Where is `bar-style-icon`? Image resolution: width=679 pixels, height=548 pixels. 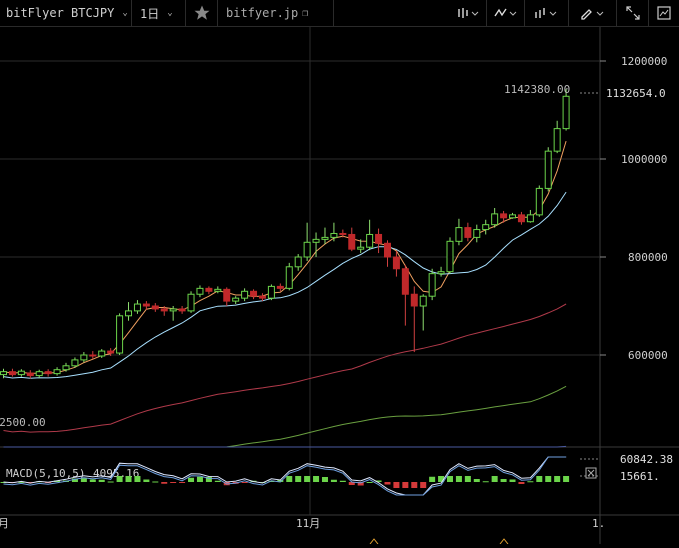 bar-style-icon is located at coordinates (468, 13).